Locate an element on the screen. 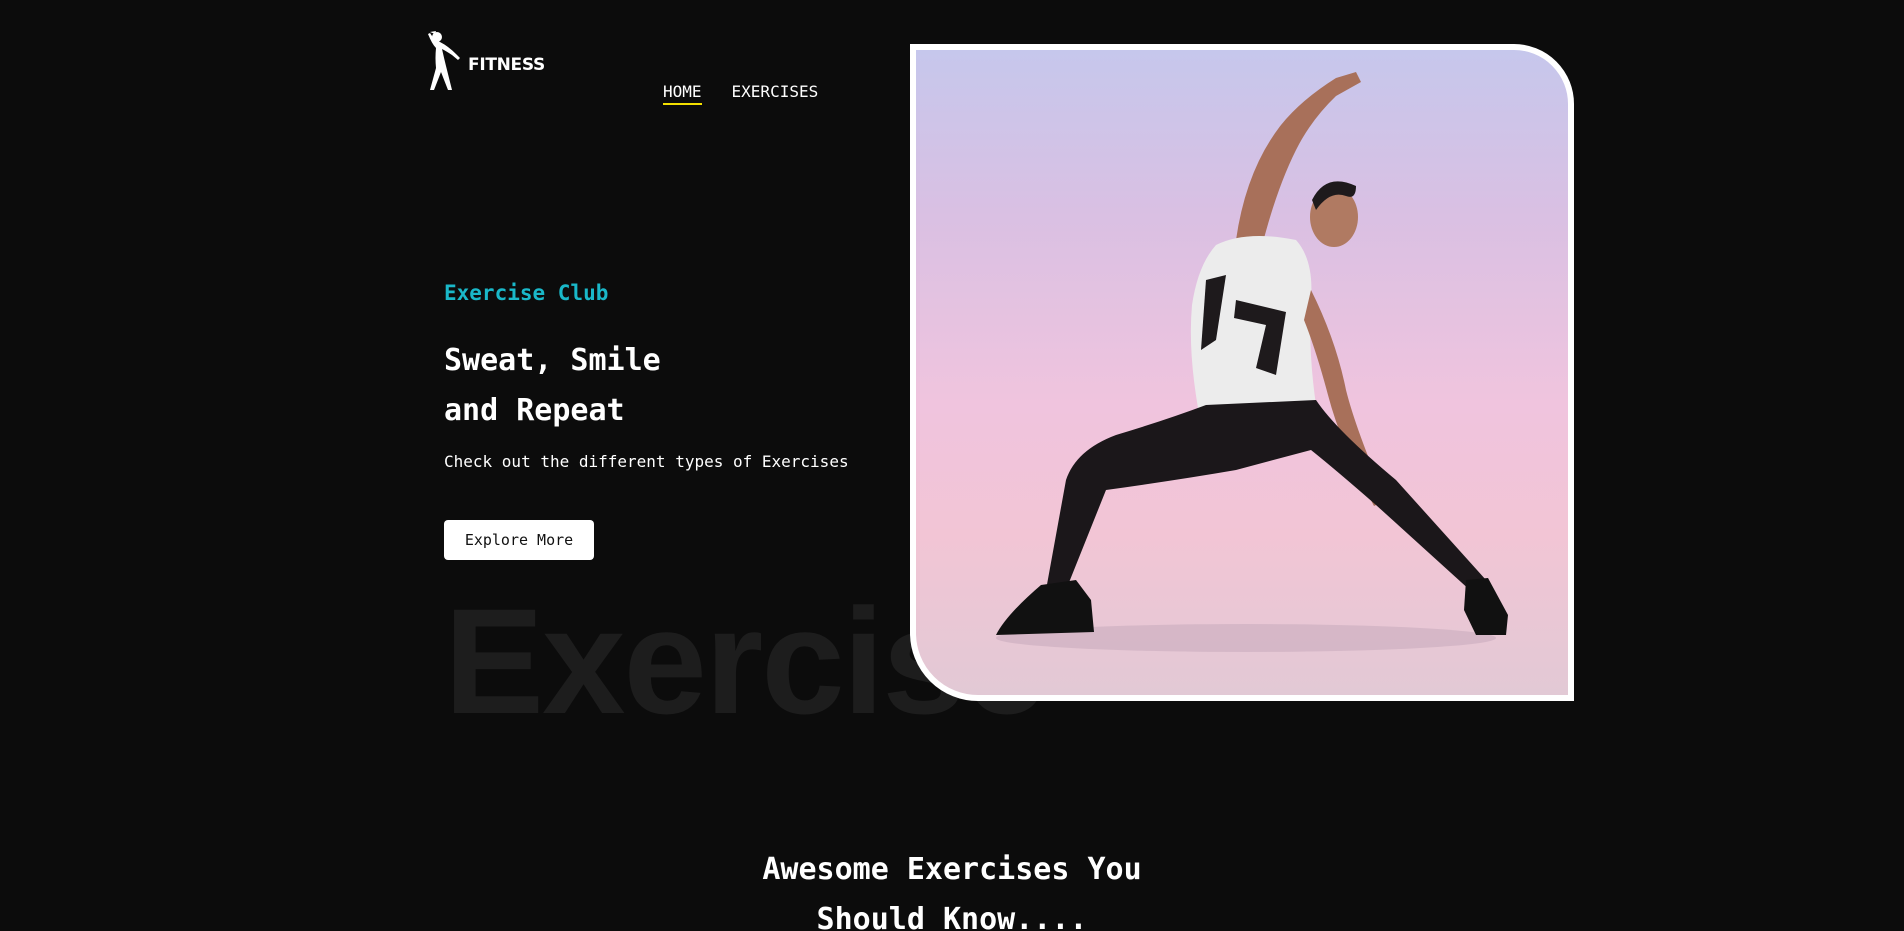 The height and width of the screenshot is (931, 1904). hero-eyebrow: Exercise Club is located at coordinates (526, 293).